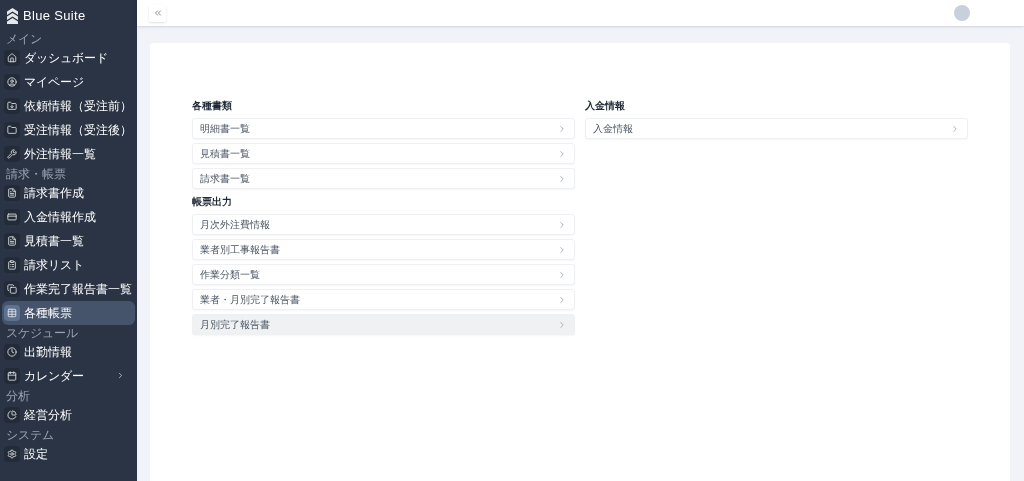 Image resolution: width=1024 pixels, height=481 pixels. I want to click on copy-icon, so click(12, 288).